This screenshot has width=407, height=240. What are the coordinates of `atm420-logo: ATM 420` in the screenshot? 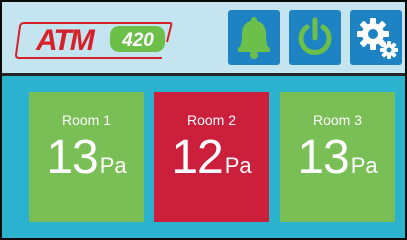 It's located at (93, 40).